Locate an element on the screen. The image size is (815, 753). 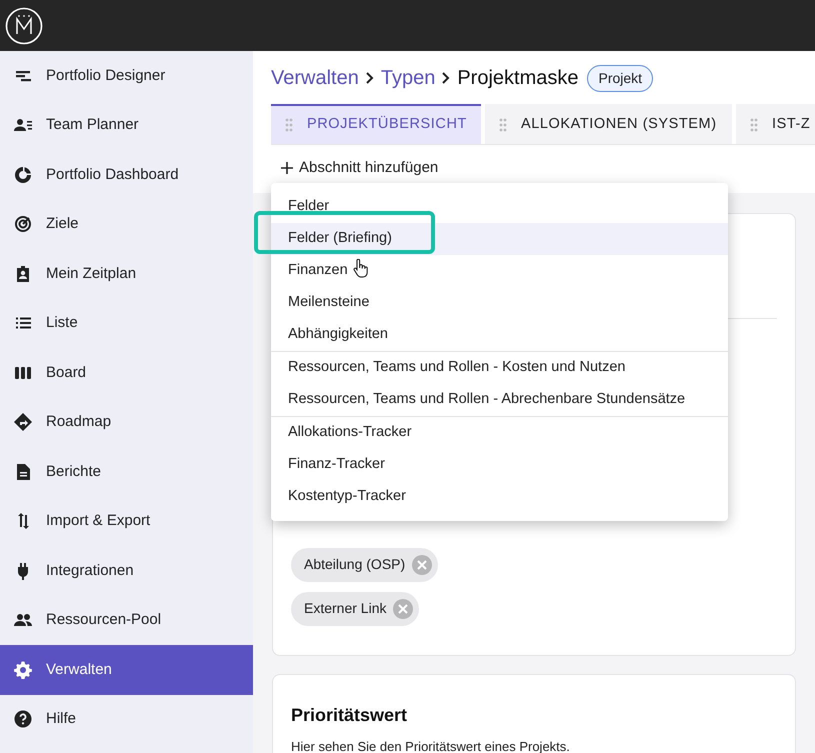
sidebar-item: Team Planner is located at coordinates (126, 125).